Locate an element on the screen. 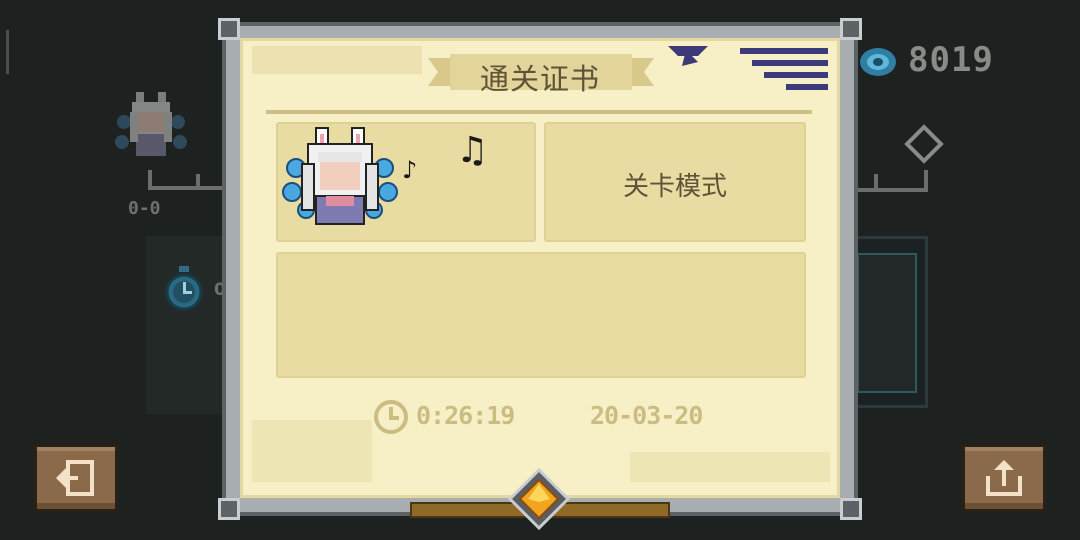 This screenshot has height=540, width=1080. score-bracket-right is located at coordinates (890, 181).